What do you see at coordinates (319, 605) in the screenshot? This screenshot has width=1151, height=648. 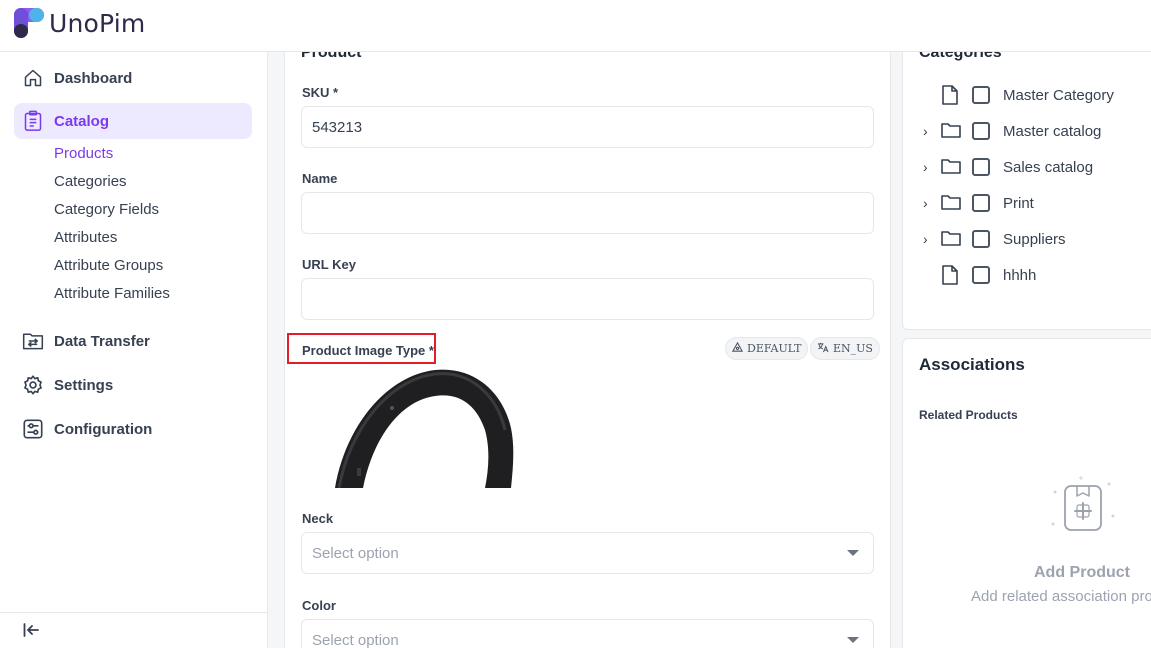 I see `color-label: Color` at bounding box center [319, 605].